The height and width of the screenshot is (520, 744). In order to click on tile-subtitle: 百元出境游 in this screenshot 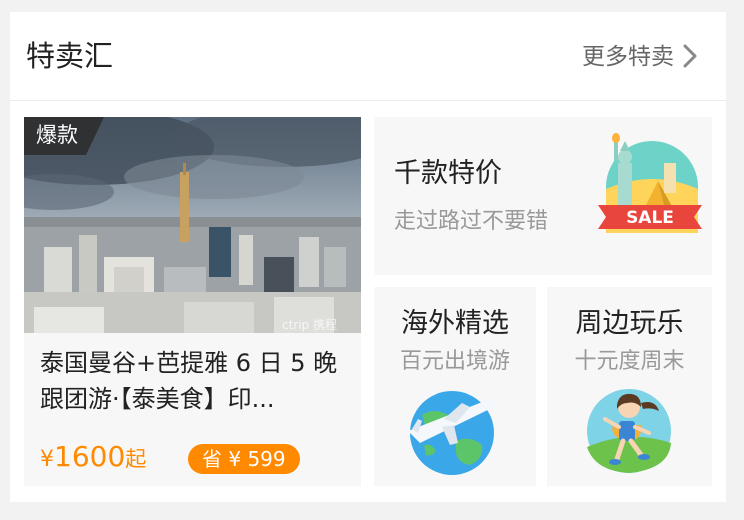, I will do `click(454, 361)`.